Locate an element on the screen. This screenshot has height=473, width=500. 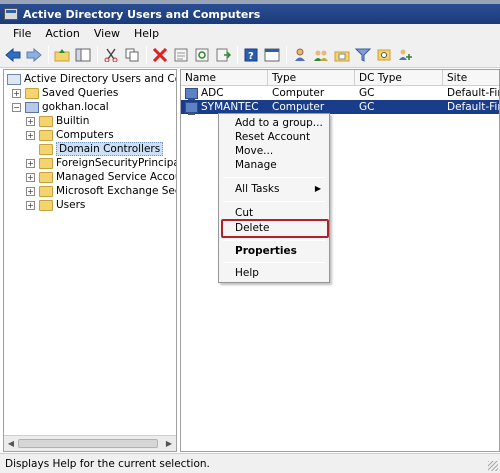
delete-highlight-box is located at coordinates (275, 228).